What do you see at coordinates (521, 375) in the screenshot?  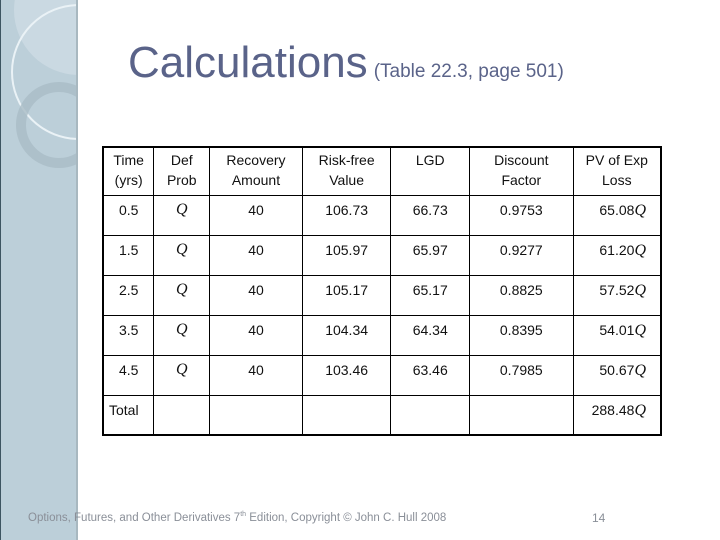 I see `cell-discount: 0.7985` at bounding box center [521, 375].